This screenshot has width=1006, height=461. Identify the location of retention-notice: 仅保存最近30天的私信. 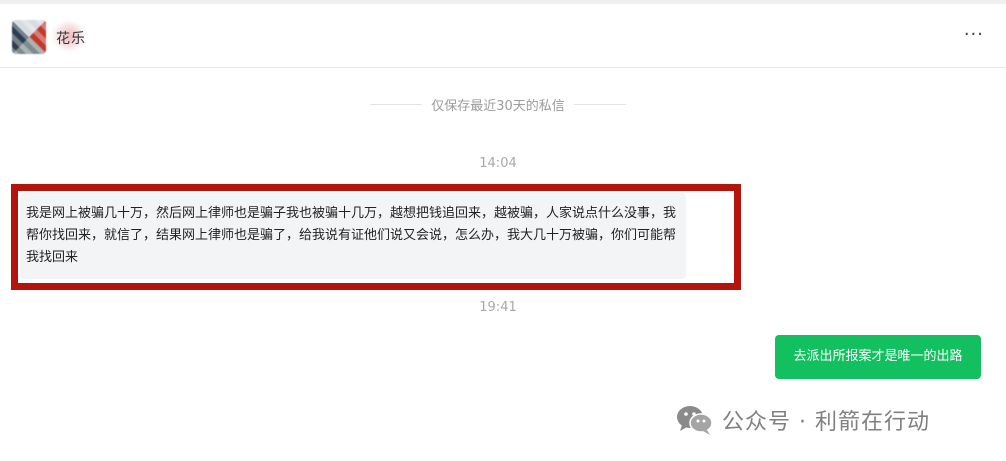
(498, 104).